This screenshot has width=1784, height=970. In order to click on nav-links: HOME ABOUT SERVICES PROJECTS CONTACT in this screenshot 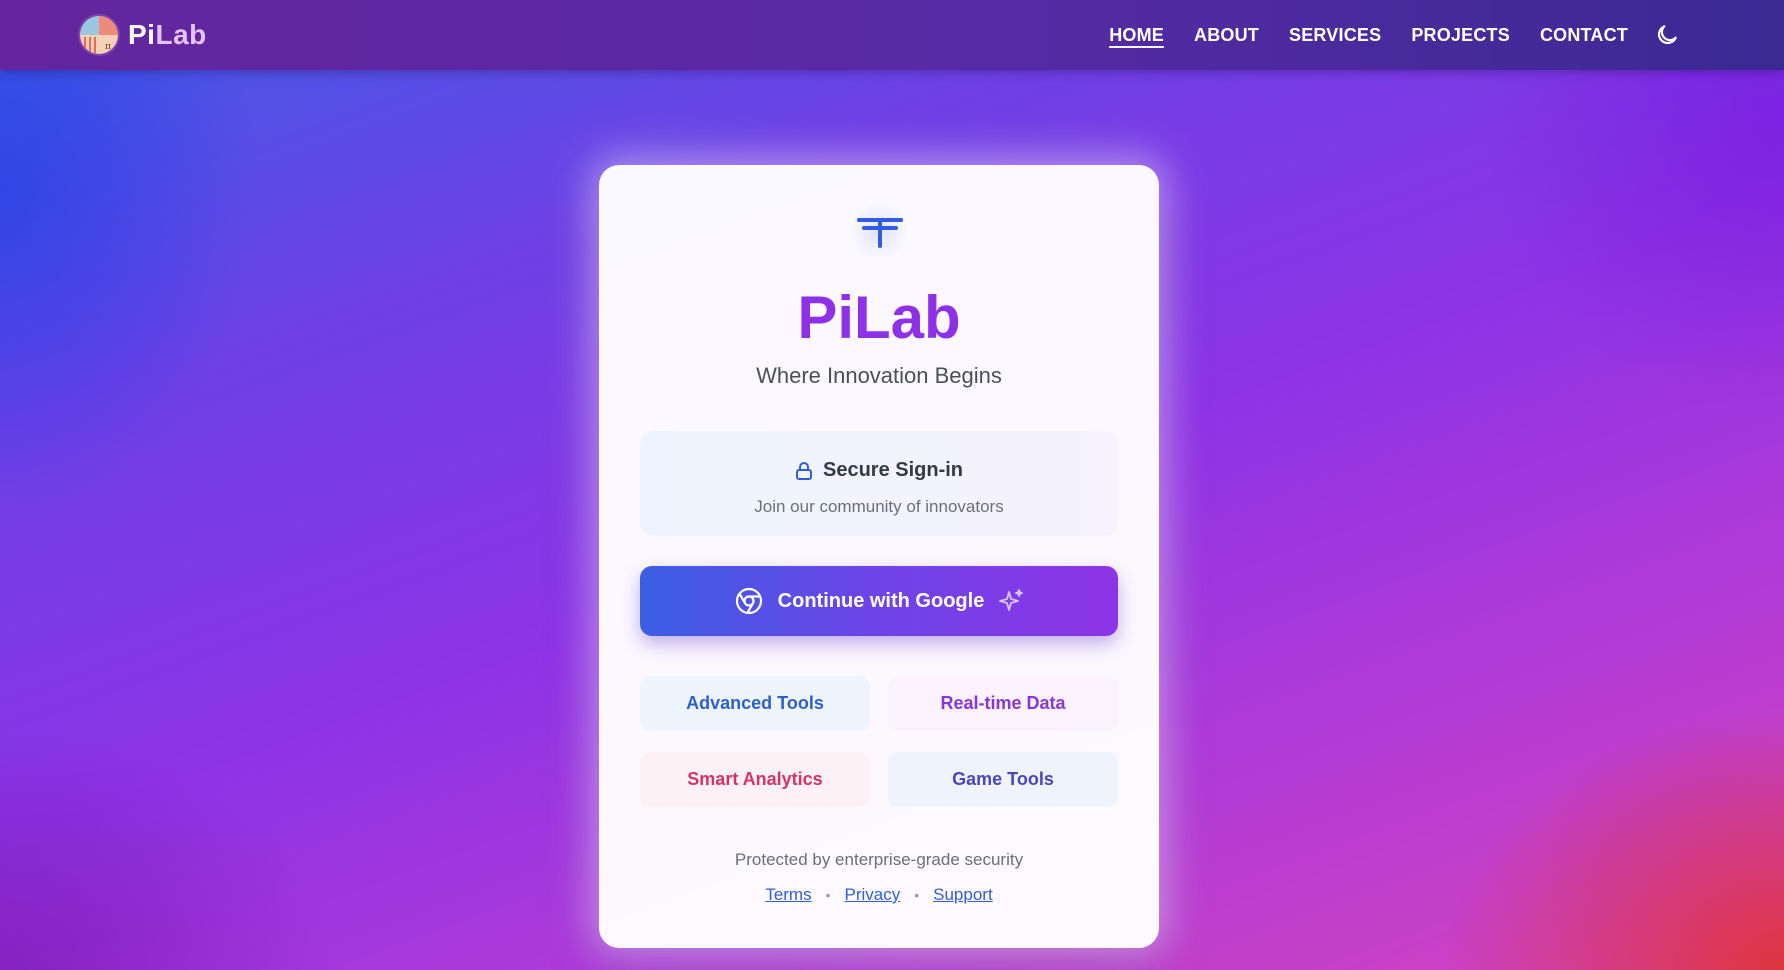, I will do `click(1353, 35)`.